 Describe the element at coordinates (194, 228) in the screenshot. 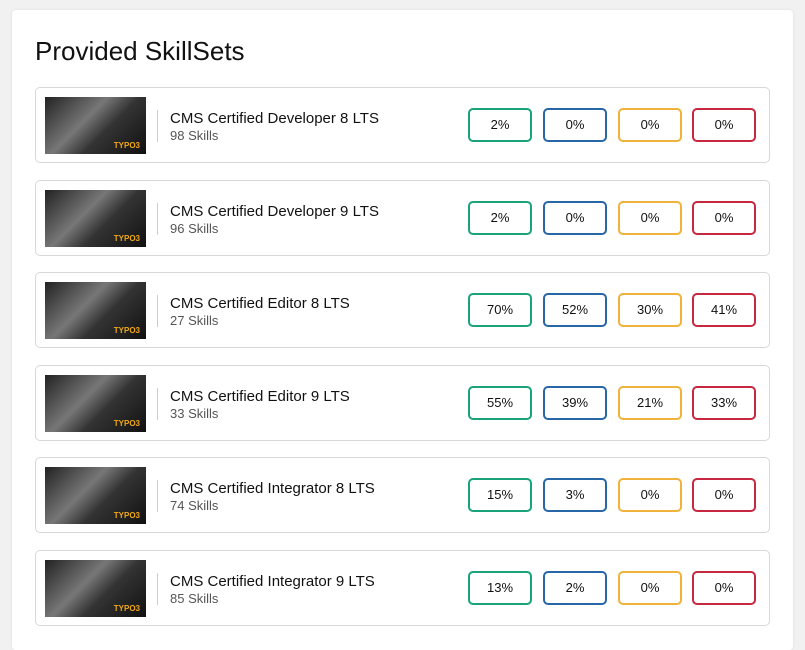

I see `skill-count: 96 Skills` at that location.